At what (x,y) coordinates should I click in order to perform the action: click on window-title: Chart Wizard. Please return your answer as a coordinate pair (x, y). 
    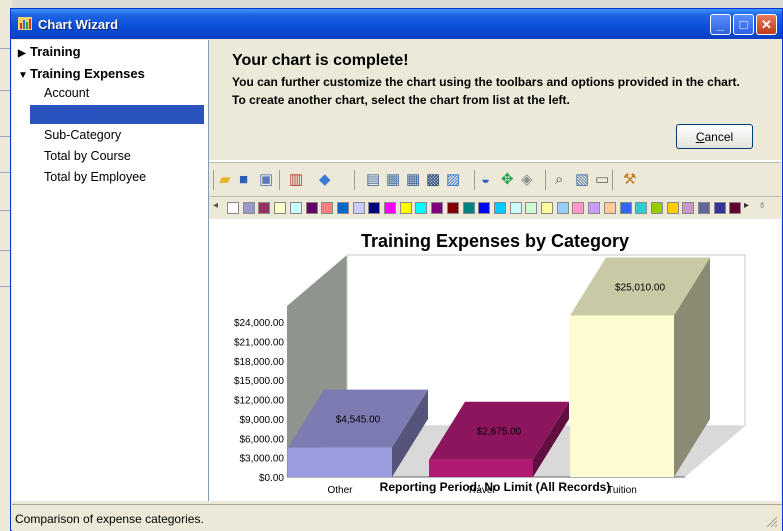
    Looking at the image, I should click on (78, 24).